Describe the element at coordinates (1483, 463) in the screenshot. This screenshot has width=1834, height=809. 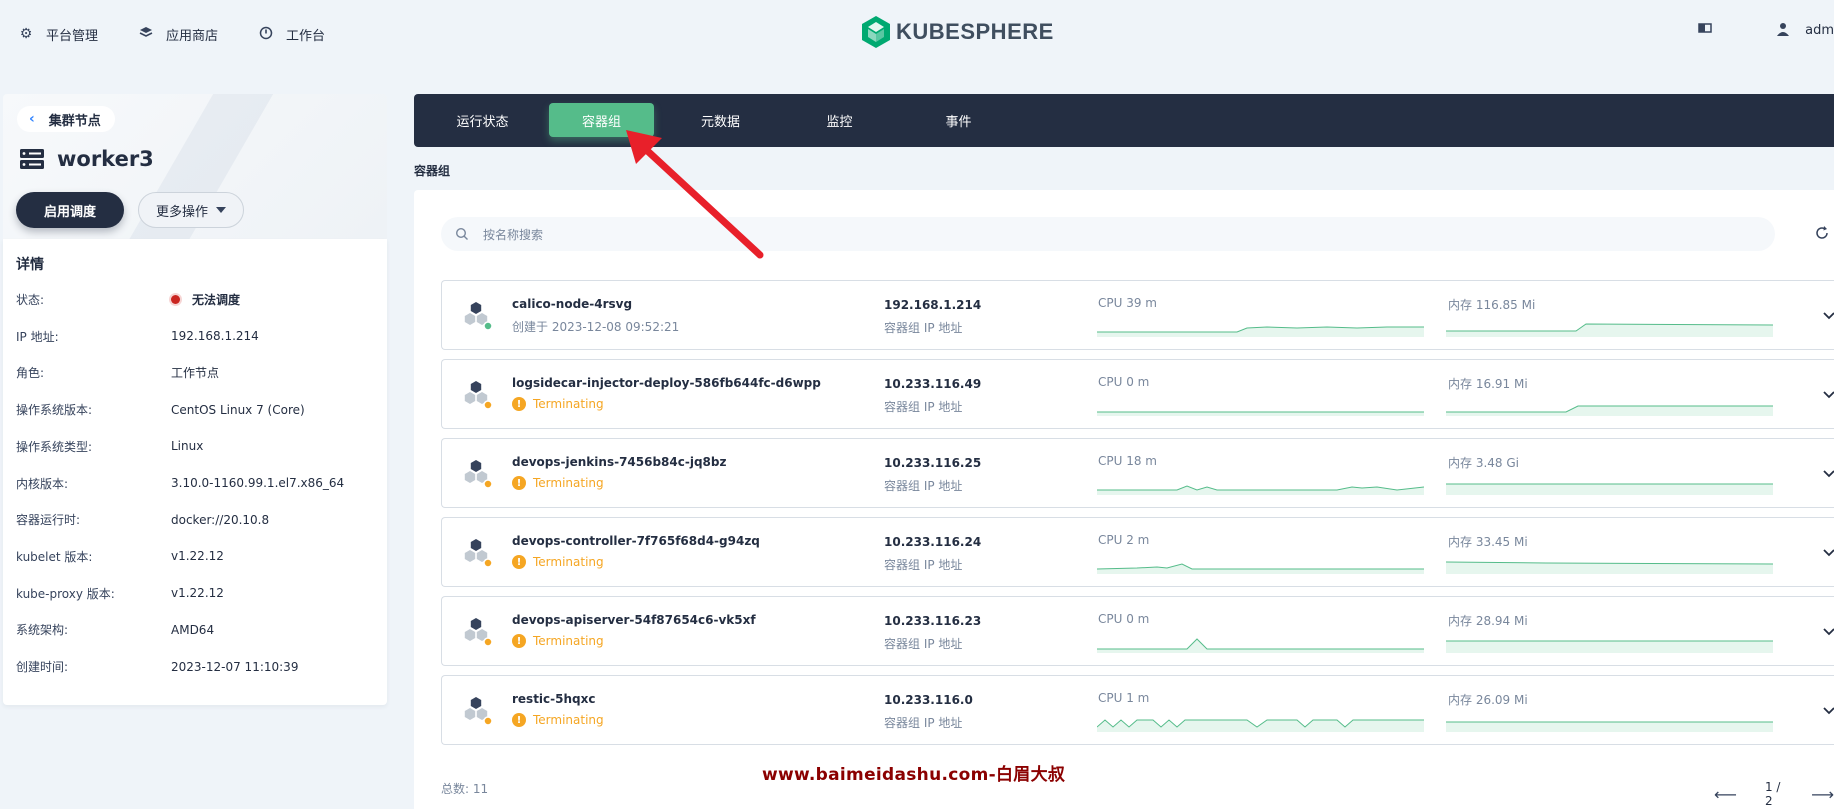
I see `pod-memory-usage: 内存 3.48 Gi` at that location.